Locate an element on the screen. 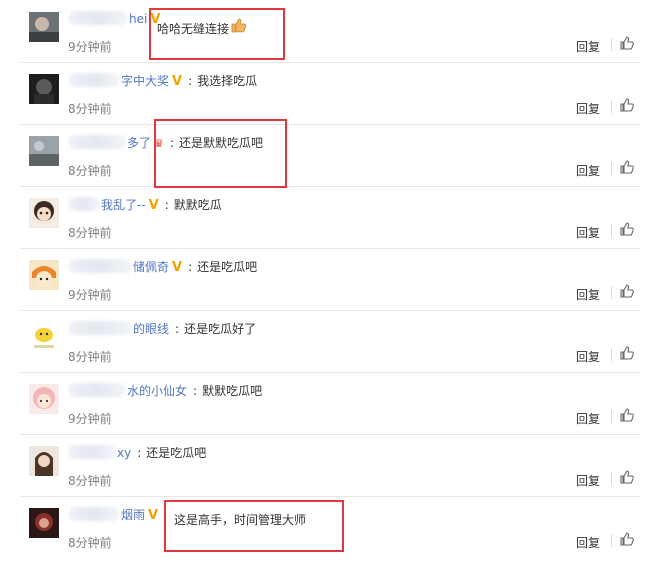 This screenshot has height=568, width=655. comment-text: 我选择吃瓜 is located at coordinates (227, 81).